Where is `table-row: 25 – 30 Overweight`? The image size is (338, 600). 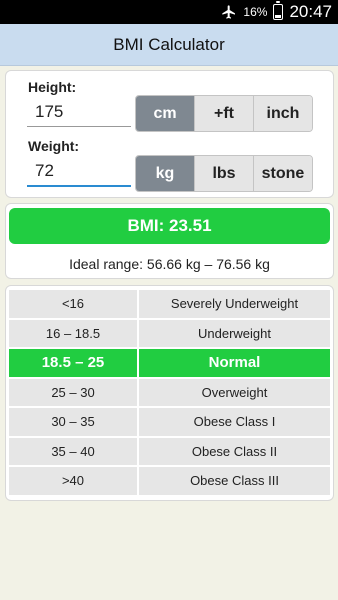
table-row: 25 – 30 Overweight is located at coordinates (169, 392).